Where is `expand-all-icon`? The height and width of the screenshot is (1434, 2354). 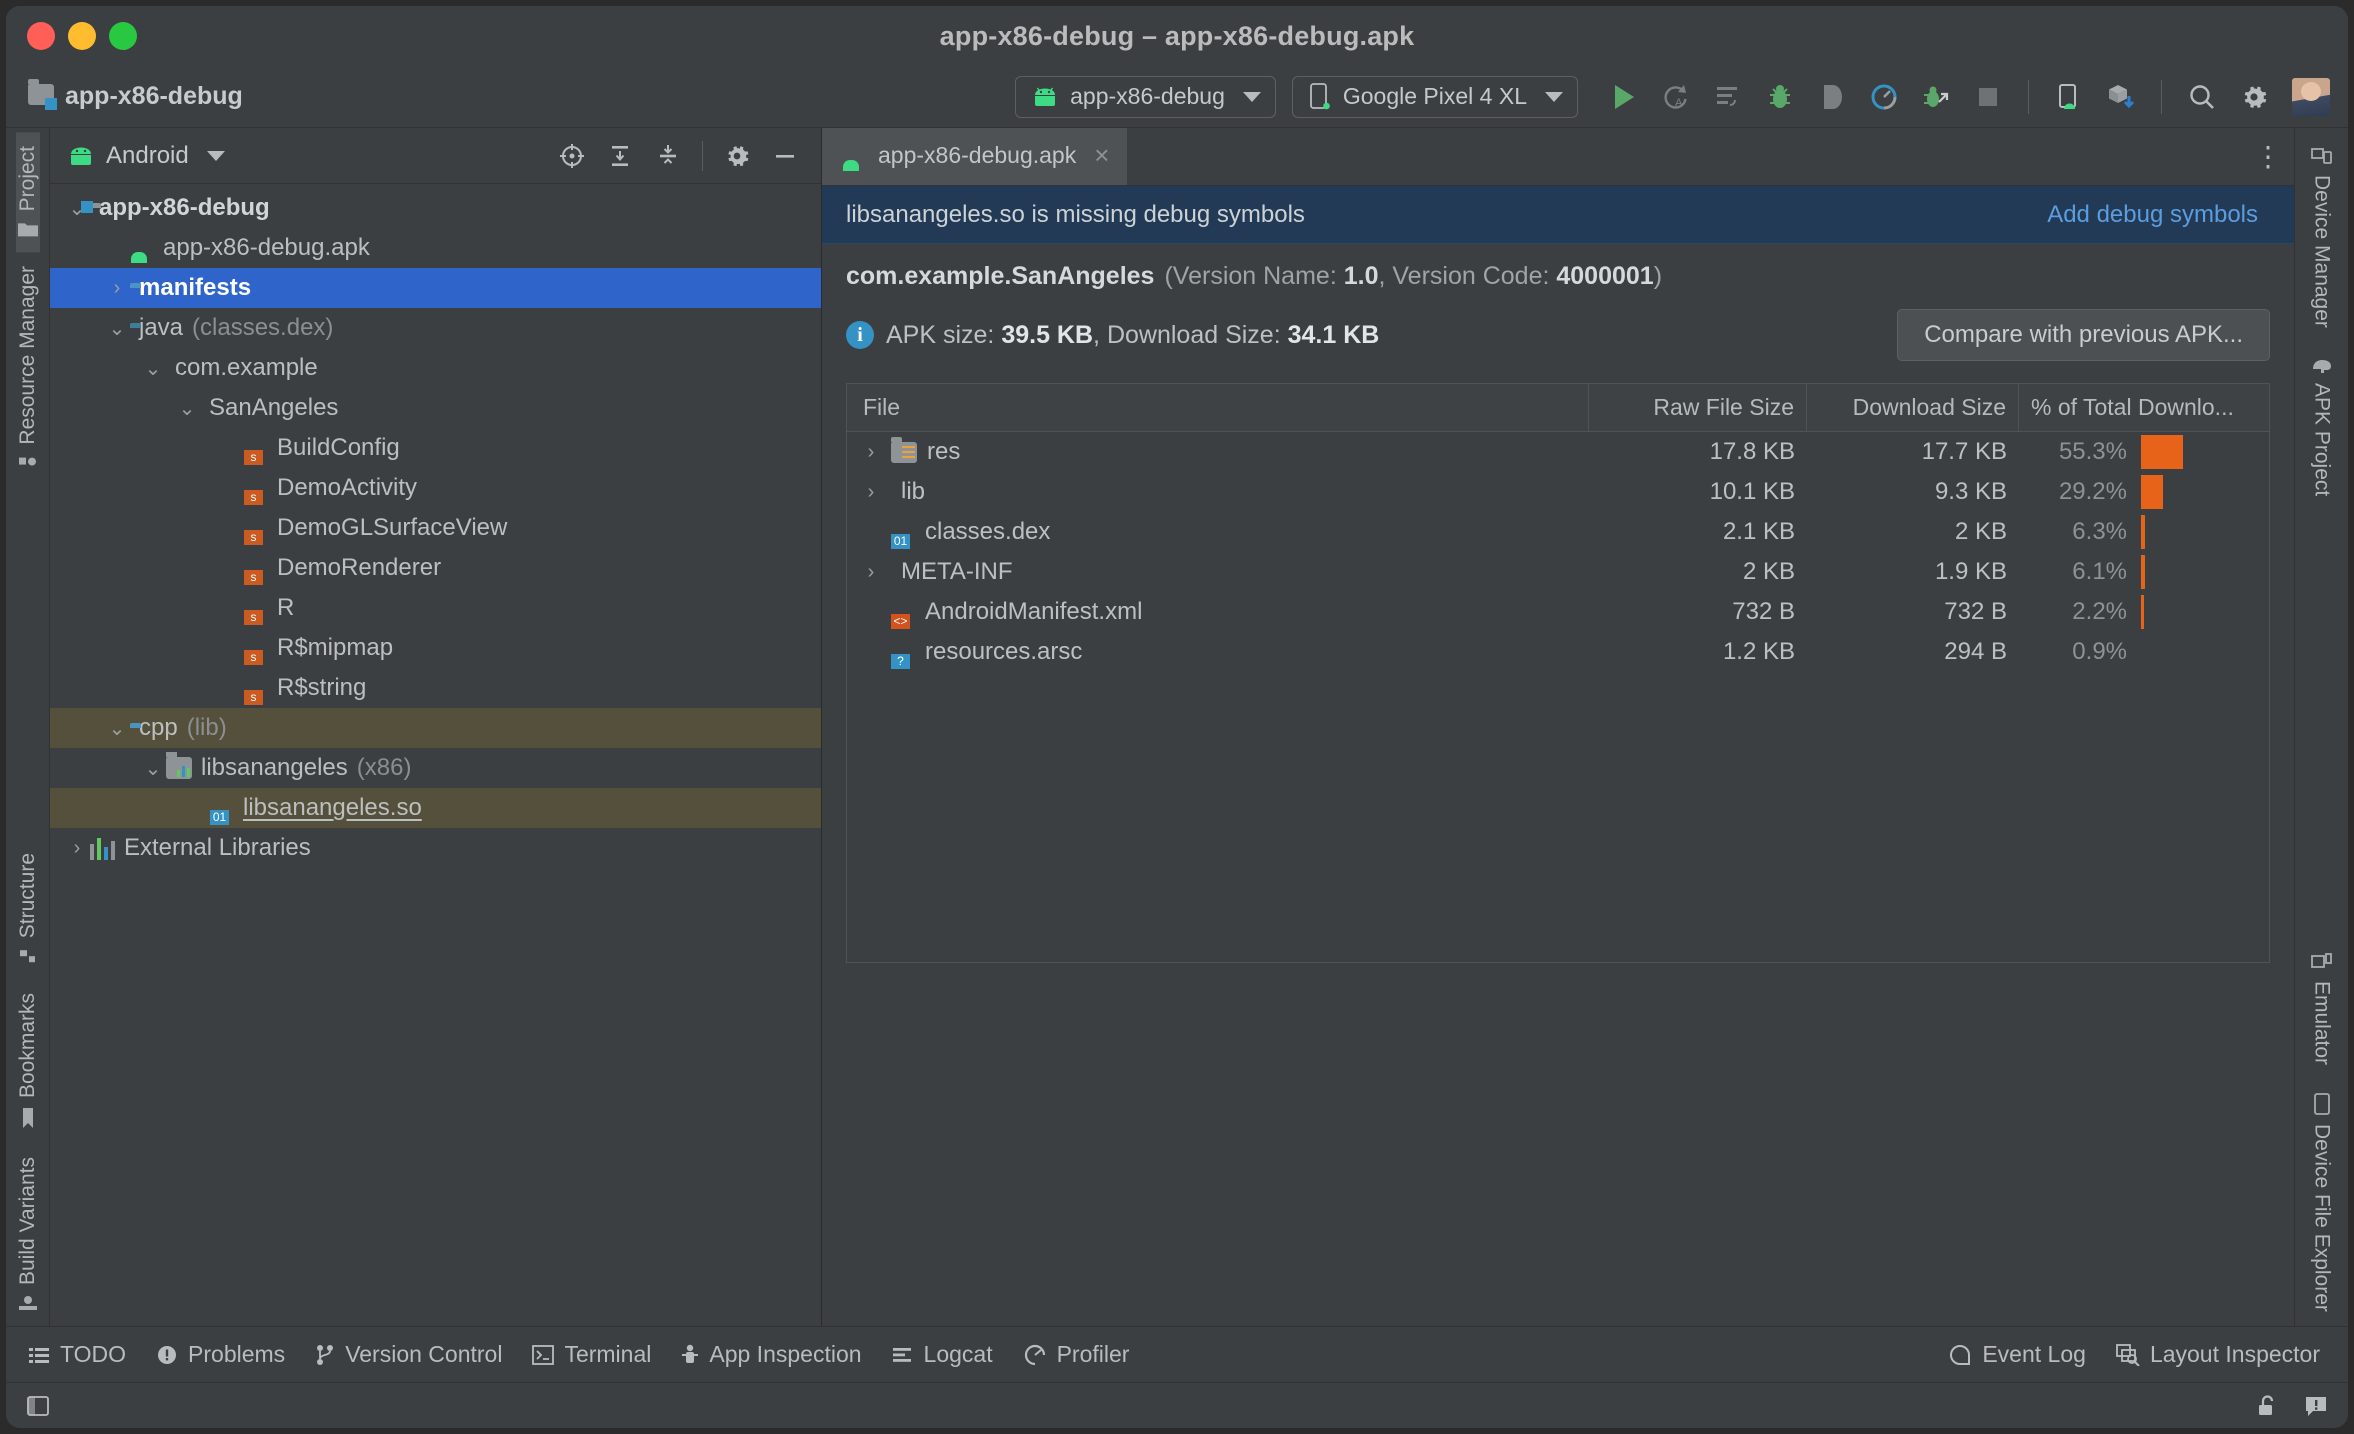
expand-all-icon is located at coordinates (620, 156).